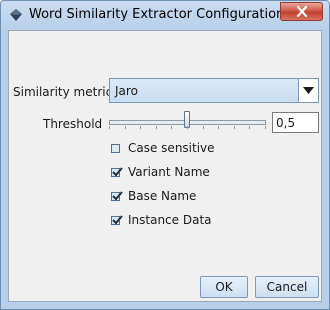 The image size is (330, 310). Describe the element at coordinates (126, 91) in the screenshot. I see `similarity-metric-value: Jaro` at that location.